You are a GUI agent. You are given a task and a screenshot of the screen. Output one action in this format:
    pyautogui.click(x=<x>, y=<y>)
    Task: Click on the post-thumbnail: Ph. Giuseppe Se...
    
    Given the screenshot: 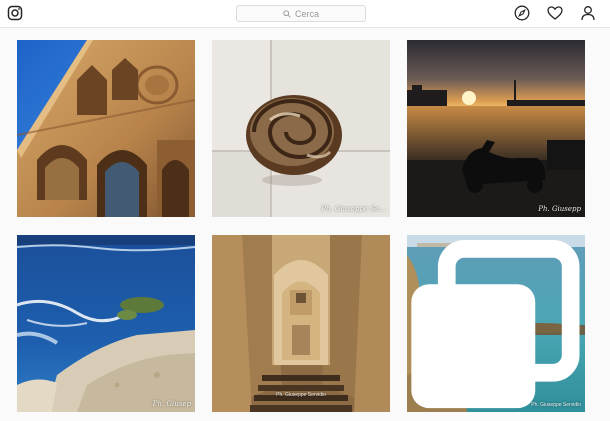 What is the action you would take?
    pyautogui.click(x=301, y=128)
    